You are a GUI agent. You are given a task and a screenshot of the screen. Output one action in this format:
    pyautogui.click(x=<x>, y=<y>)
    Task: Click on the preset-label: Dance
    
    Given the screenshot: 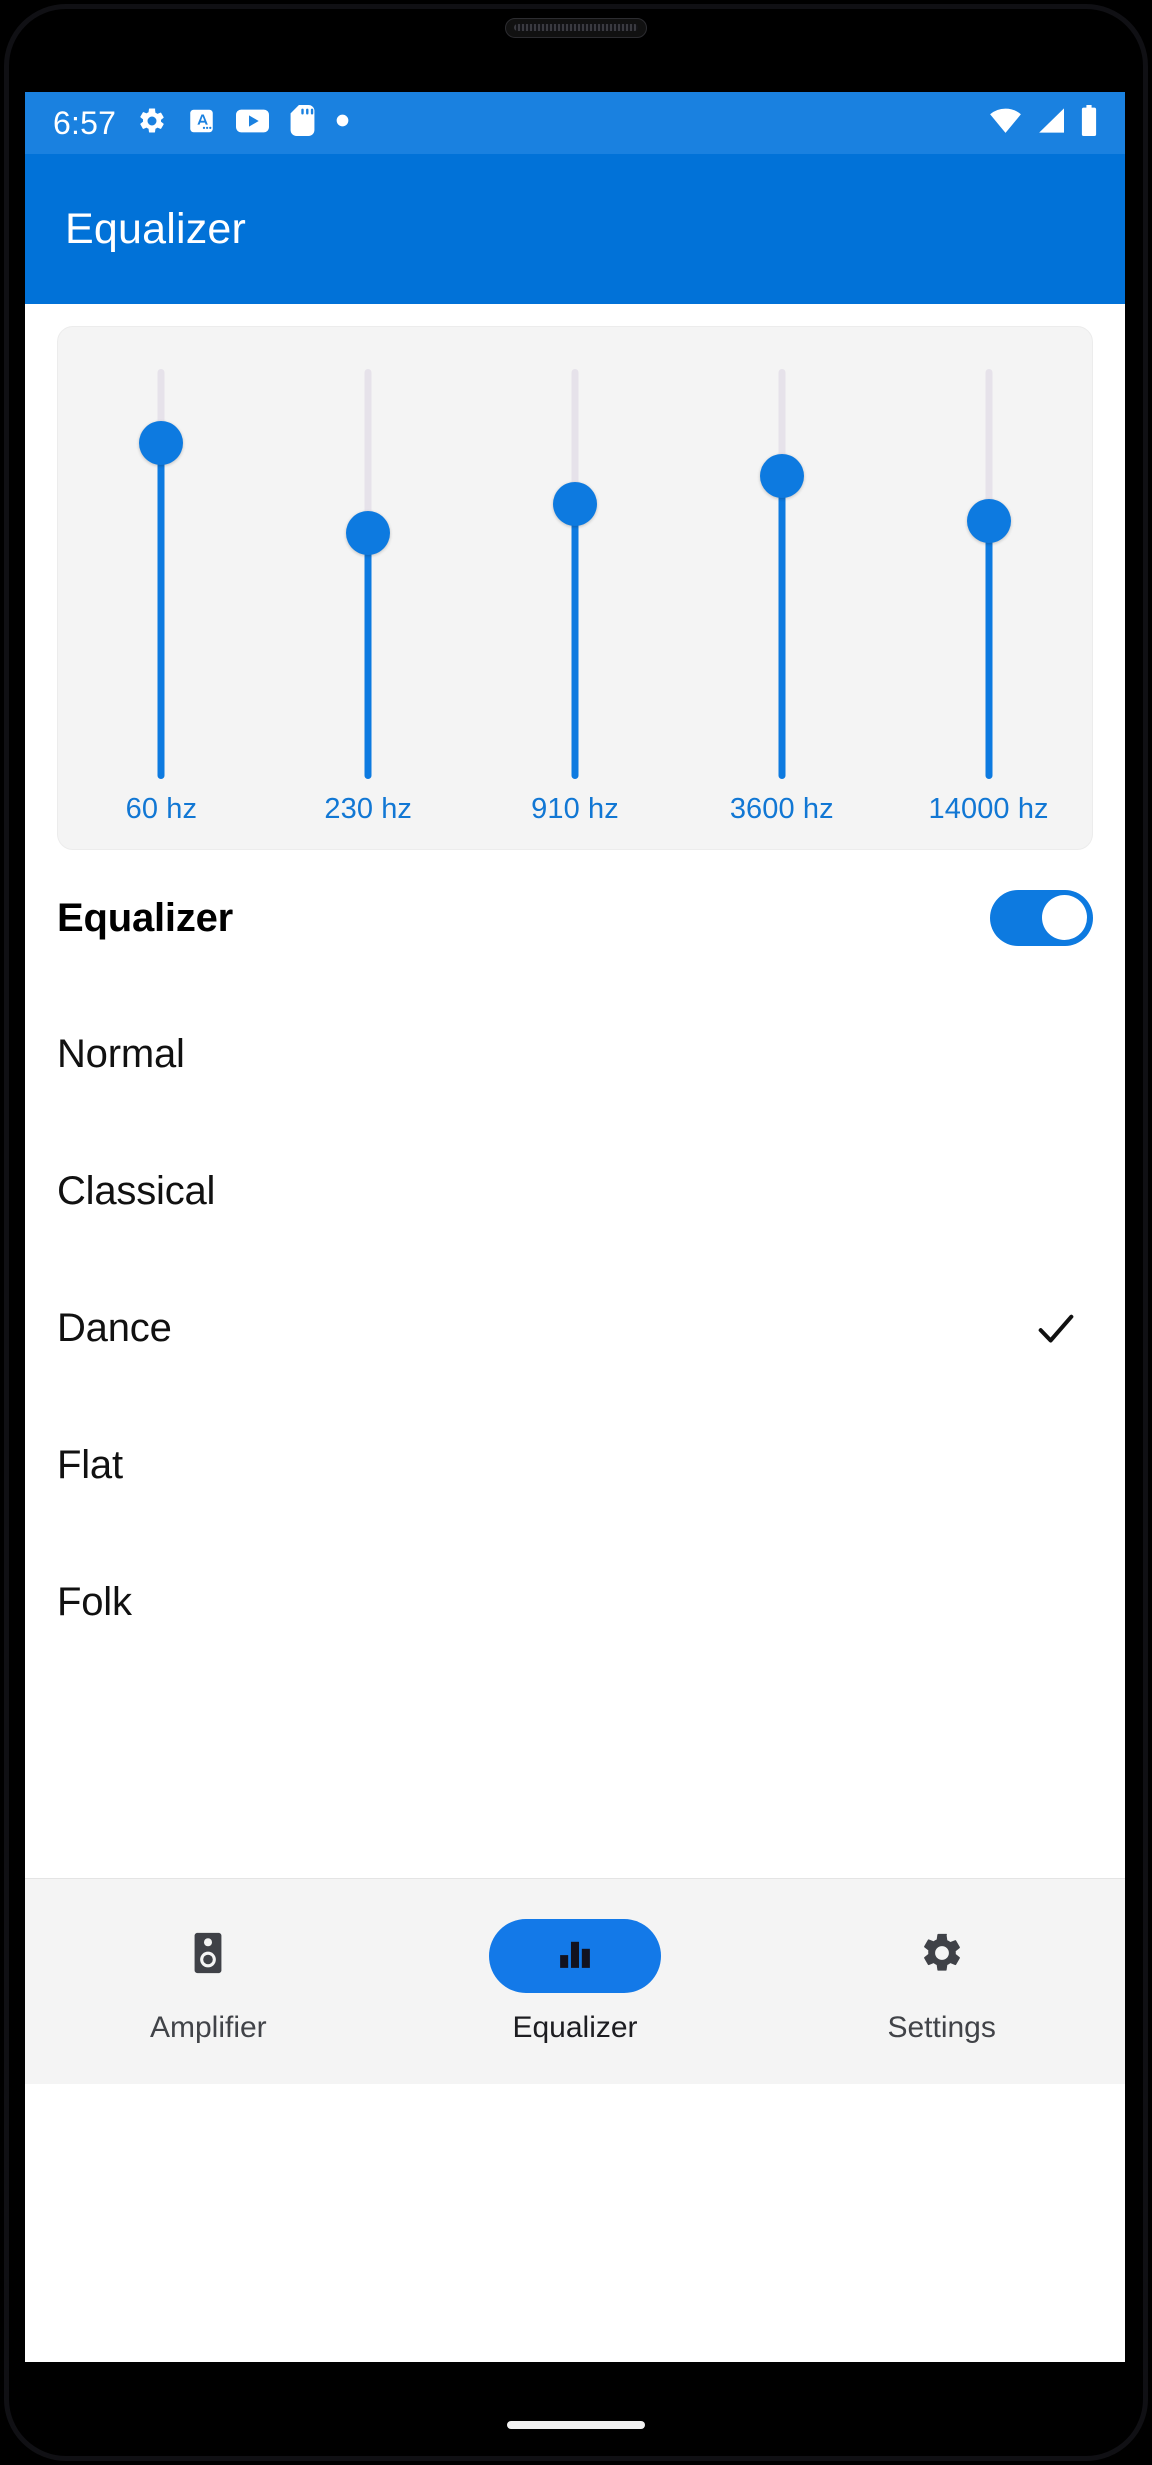 What is the action you would take?
    pyautogui.click(x=114, y=1328)
    